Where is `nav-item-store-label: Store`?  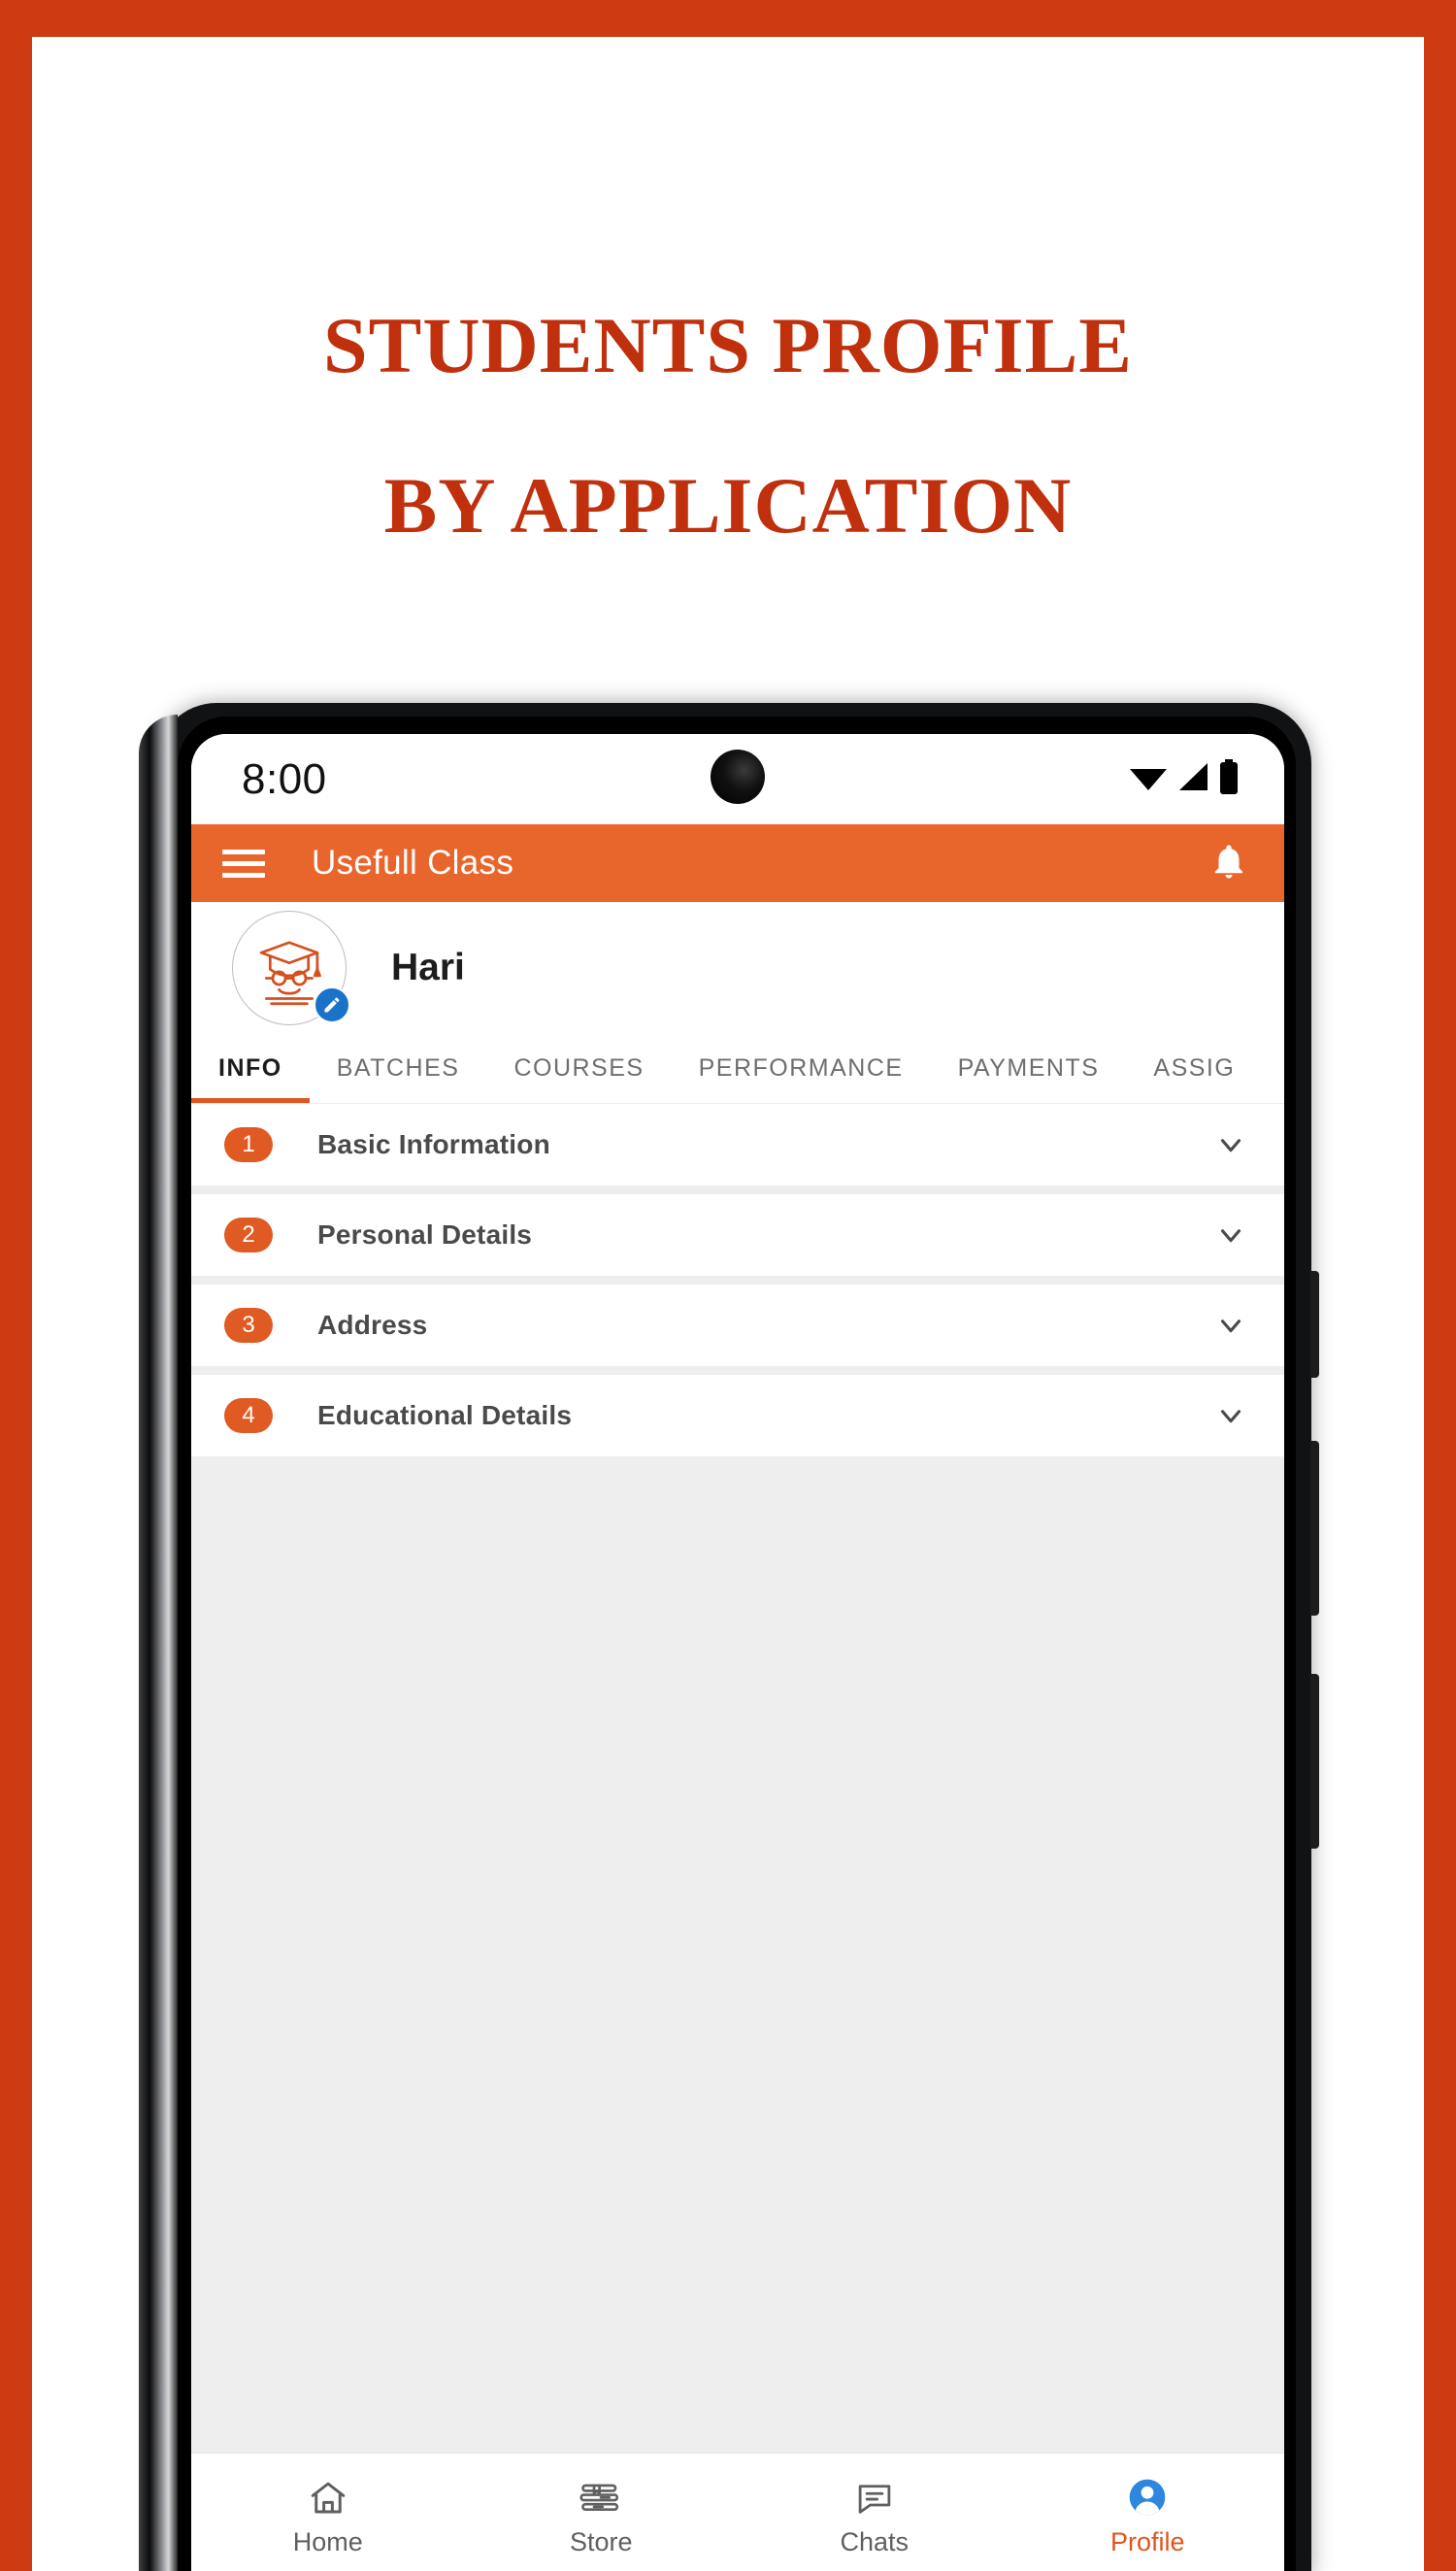 nav-item-store-label: Store is located at coordinates (601, 2541).